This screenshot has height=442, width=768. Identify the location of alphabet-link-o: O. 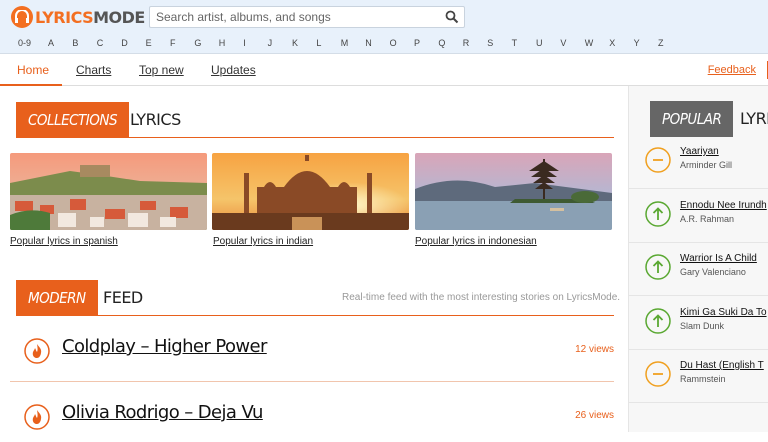
(393, 43).